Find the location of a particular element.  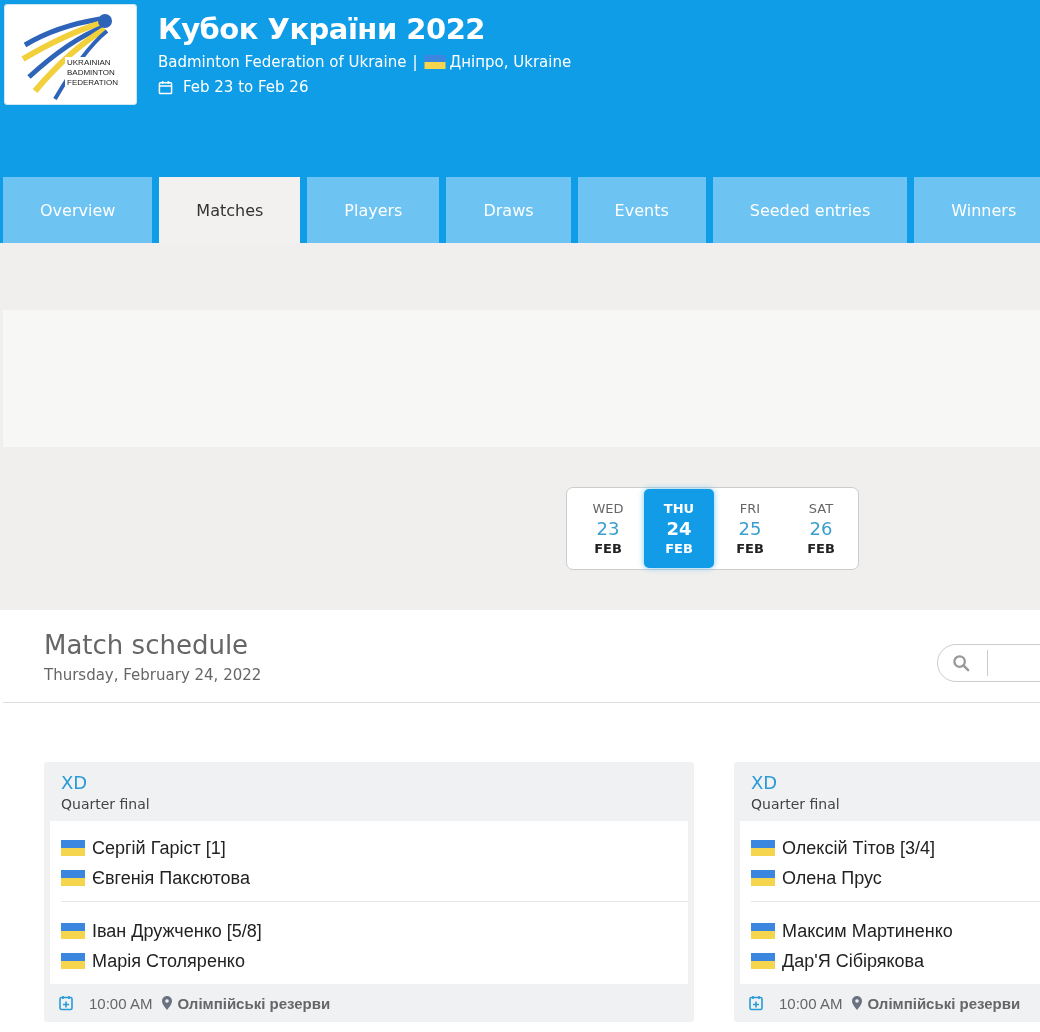

player-name: Іван Дружченко [5/8] is located at coordinates (177, 931).